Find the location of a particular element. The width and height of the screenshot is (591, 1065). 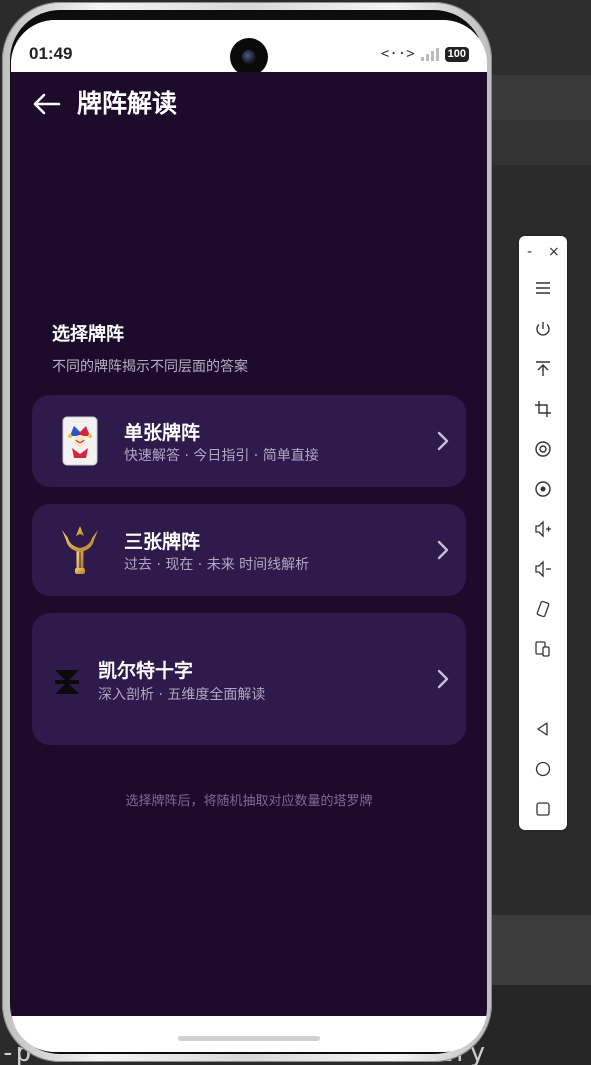

menu-icon is located at coordinates (543, 288).